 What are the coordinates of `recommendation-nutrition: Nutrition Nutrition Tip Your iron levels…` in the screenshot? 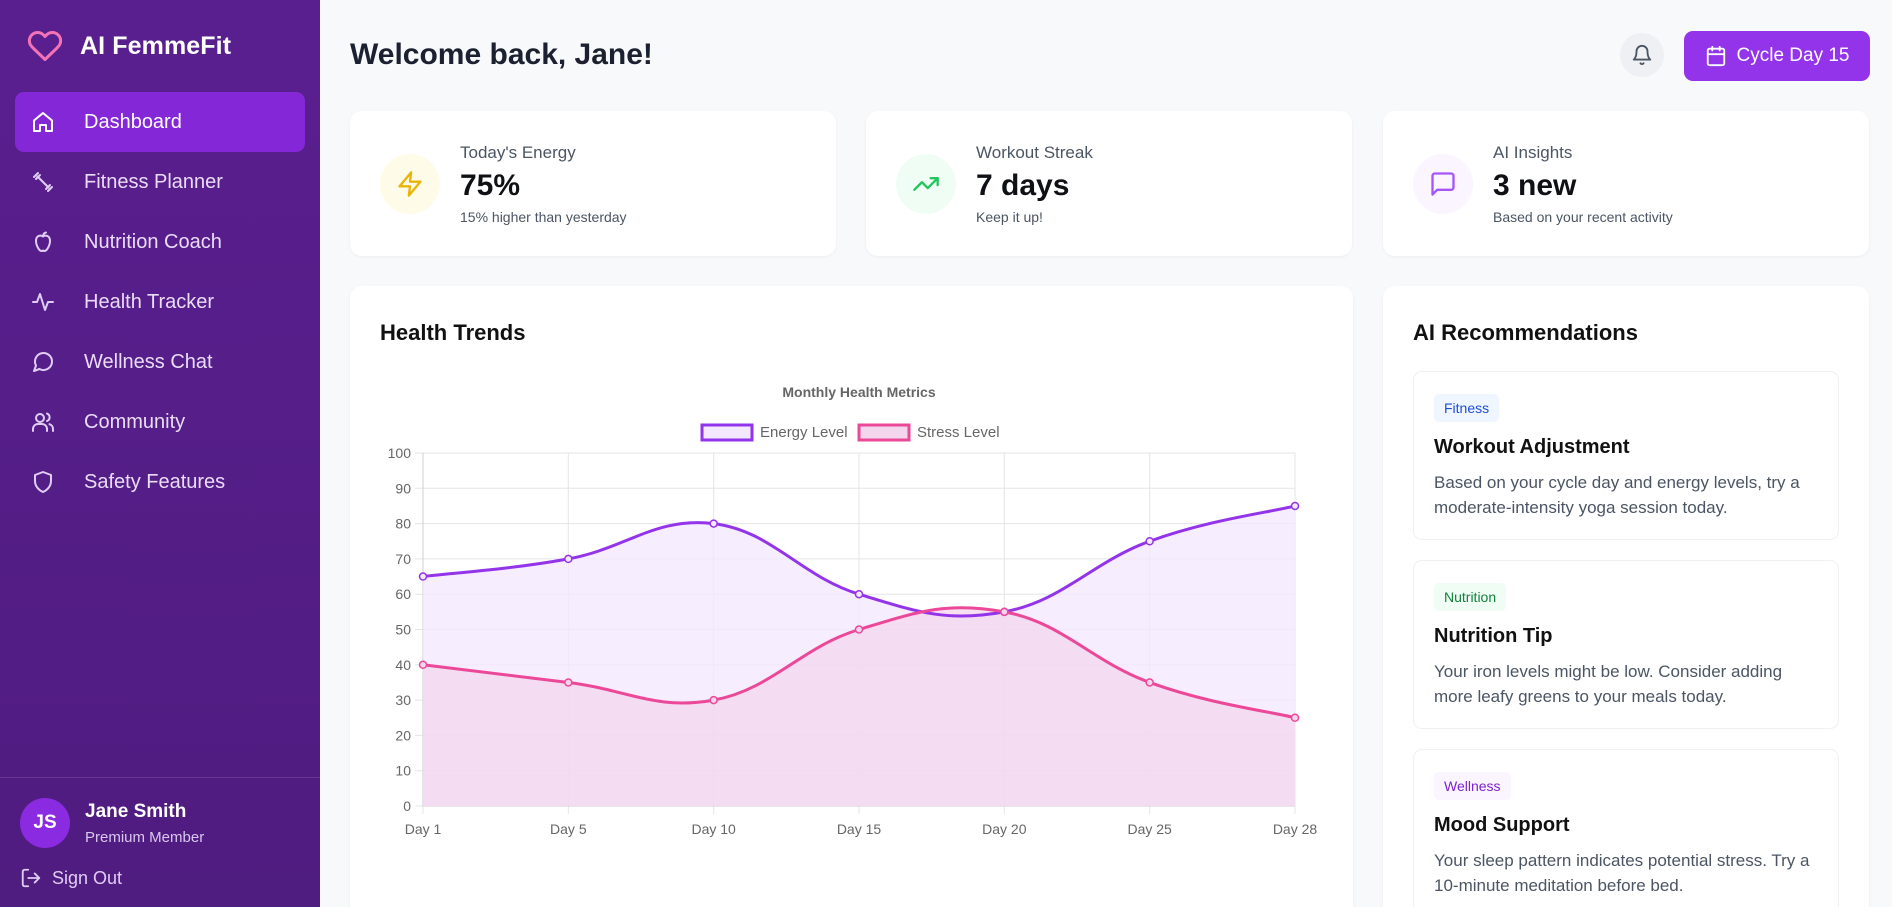 It's located at (1626, 644).